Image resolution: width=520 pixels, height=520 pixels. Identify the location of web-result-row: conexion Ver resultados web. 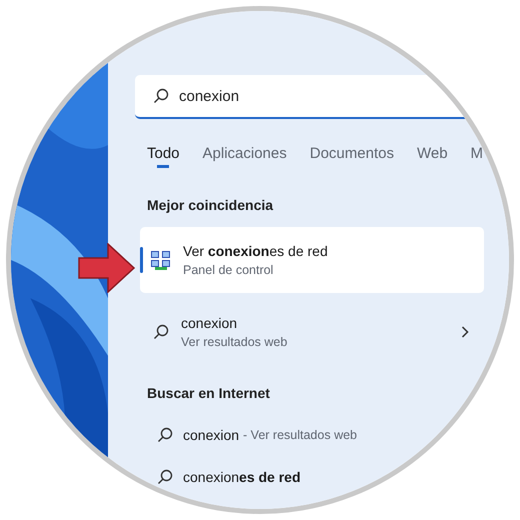
(325, 332).